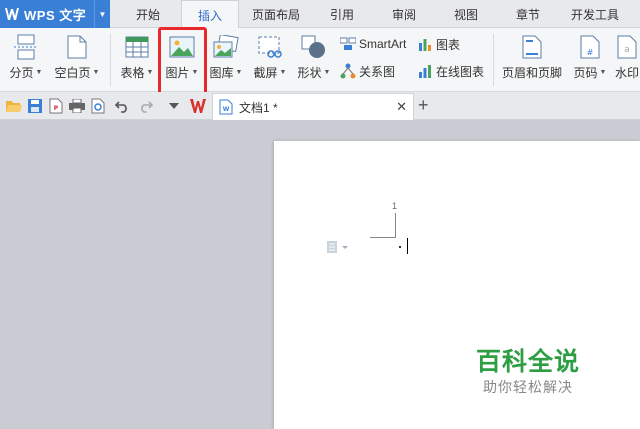 Image resolution: width=640 pixels, height=429 pixels. What do you see at coordinates (98, 106) in the screenshot?
I see `print-preview-icon` at bounding box center [98, 106].